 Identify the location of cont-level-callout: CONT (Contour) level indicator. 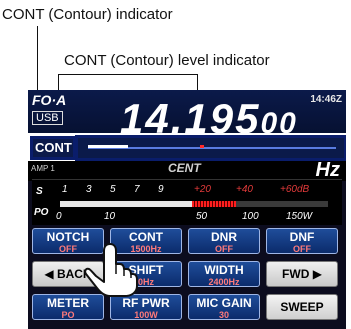
(167, 60).